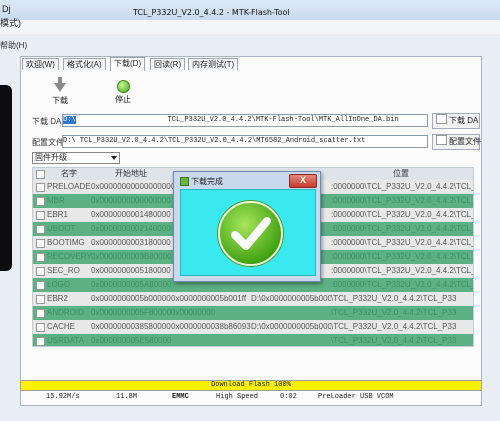 The width and height of the screenshot is (500, 421). I want to click on download-progress-bar: Download Flash 100%, so click(251, 385).